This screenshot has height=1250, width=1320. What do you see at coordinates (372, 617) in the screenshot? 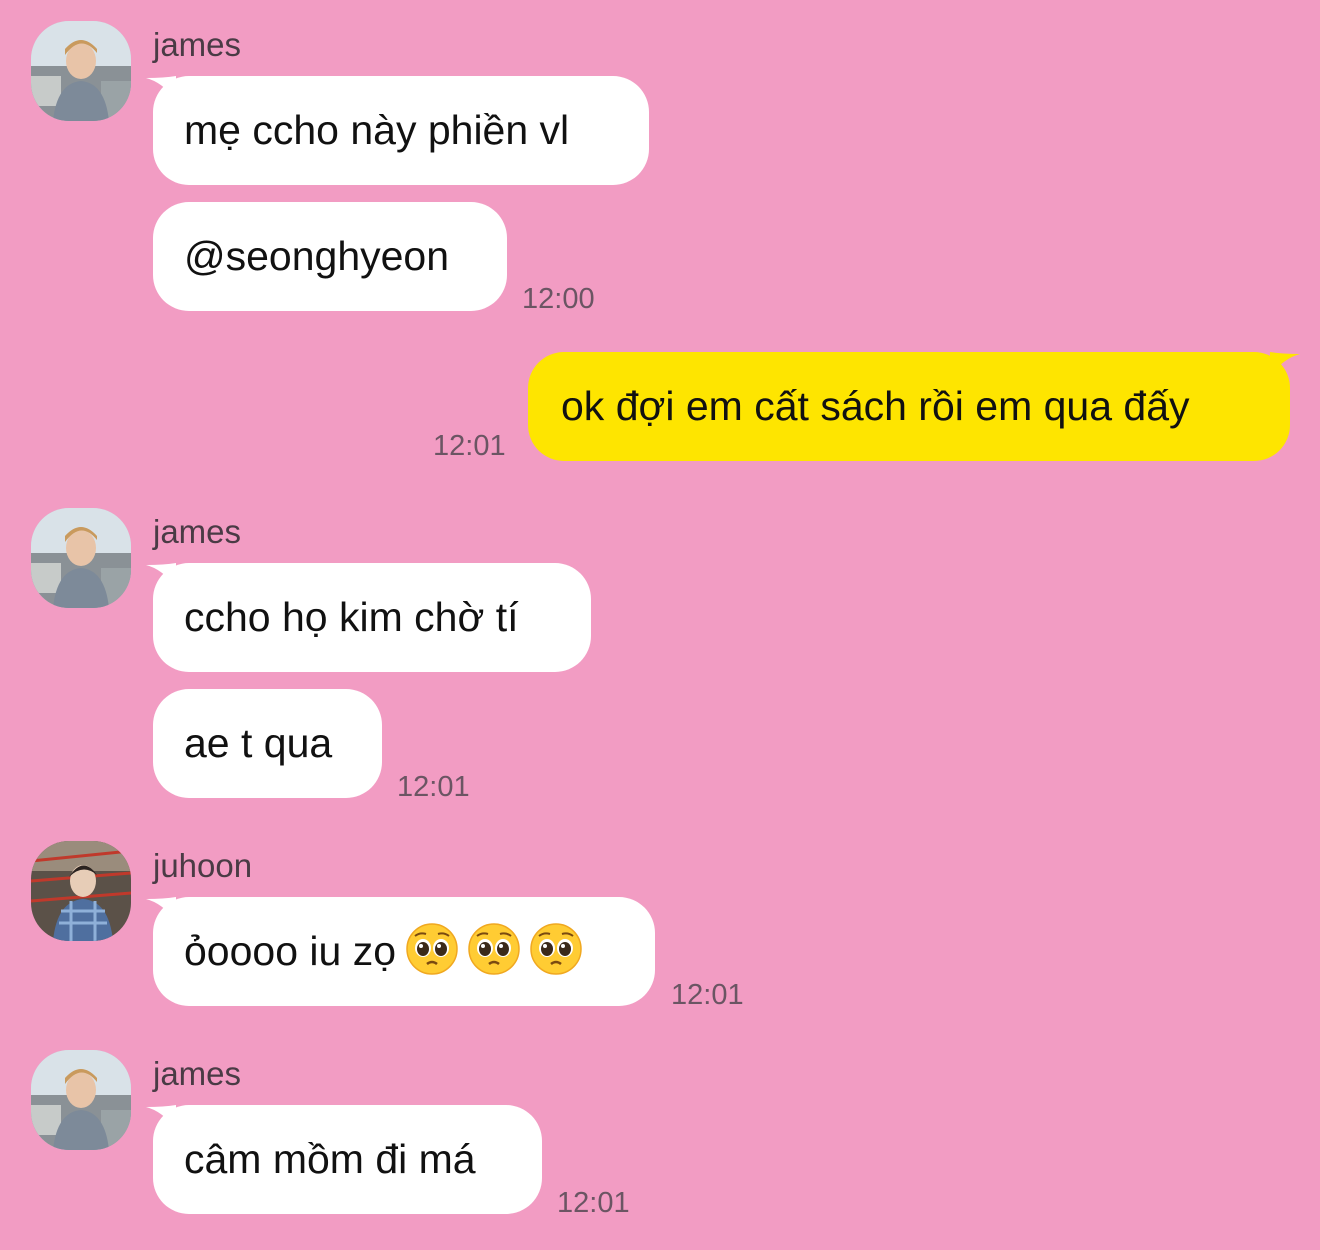
I see `message-bubble: ccho họ kim chờ tí` at bounding box center [372, 617].